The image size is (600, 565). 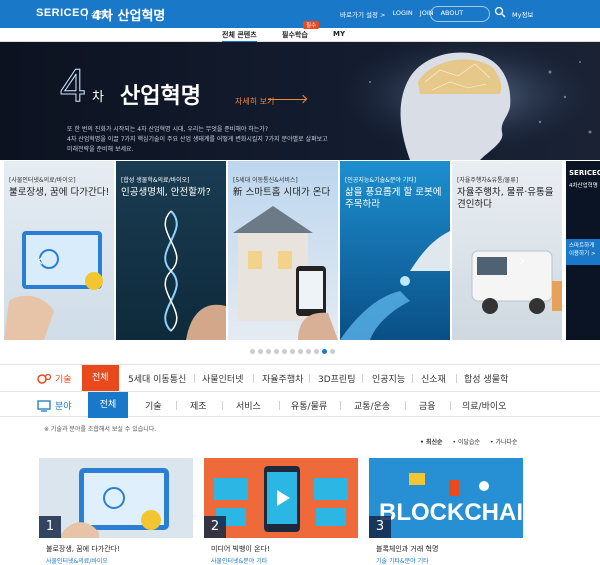 What do you see at coordinates (583, 250) in the screenshot?
I see `side-promo-card: SERICEO 4차산업혁명 스마트하게 이용하기 >` at bounding box center [583, 250].